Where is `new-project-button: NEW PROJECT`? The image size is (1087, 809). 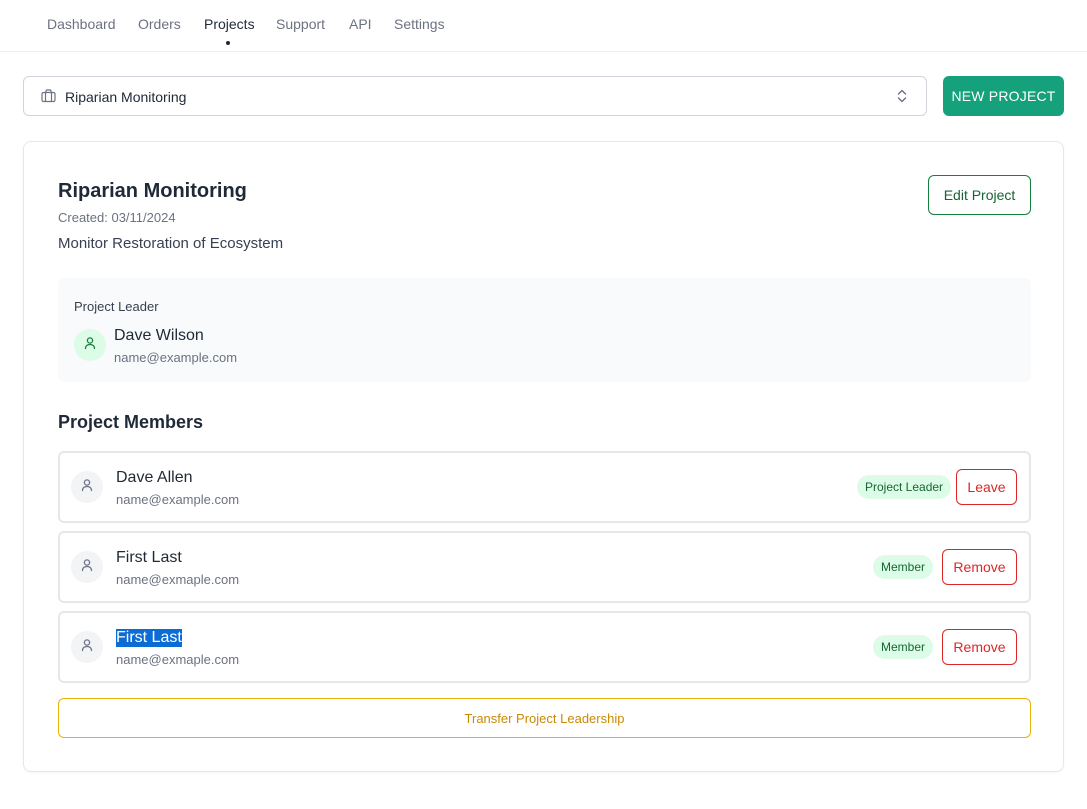
new-project-button: NEW PROJECT is located at coordinates (1003, 96).